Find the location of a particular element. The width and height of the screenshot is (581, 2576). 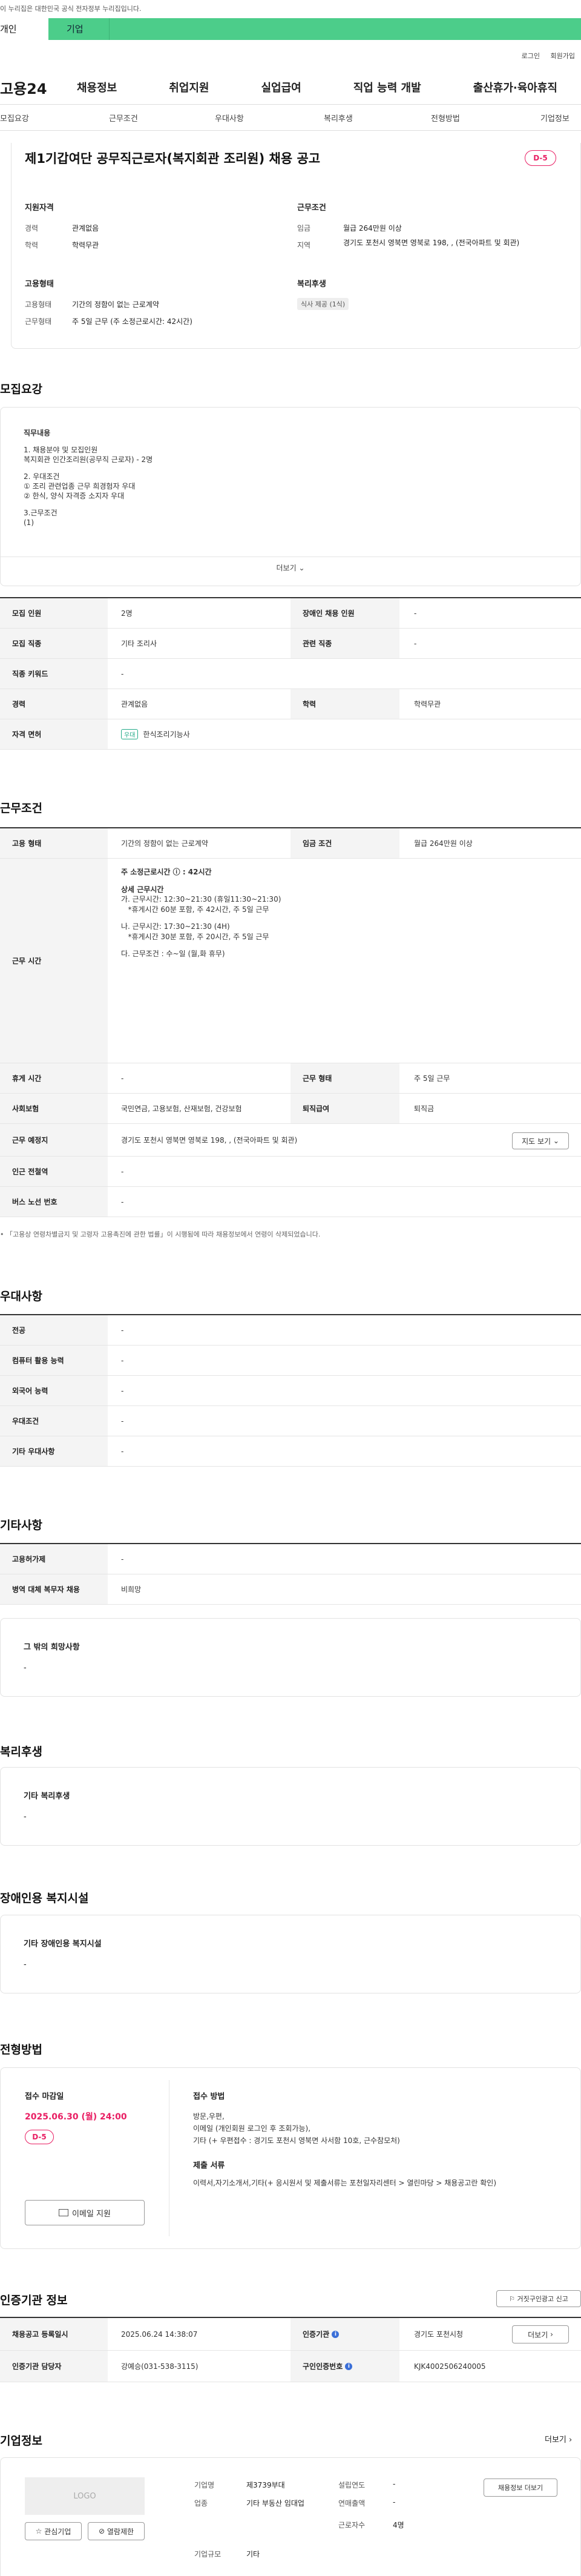

nav-employment-support: 취업지원 is located at coordinates (189, 87).